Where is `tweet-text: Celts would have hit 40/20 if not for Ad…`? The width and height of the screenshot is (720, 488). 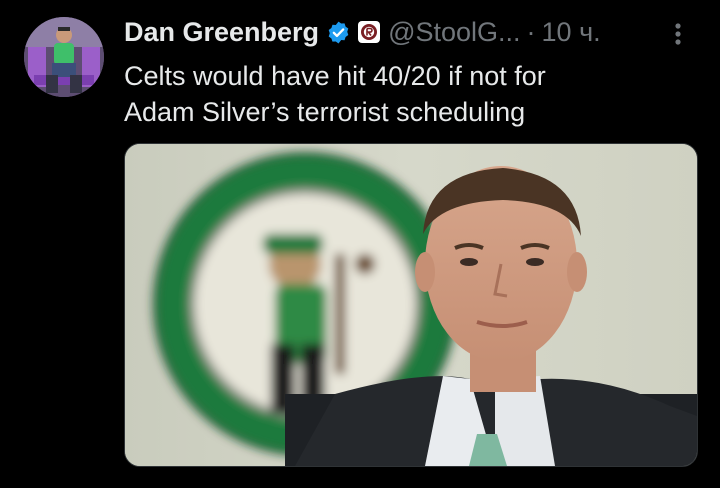
tweet-text: Celts would have hit 40/20 if not for Ad… is located at coordinates (414, 94).